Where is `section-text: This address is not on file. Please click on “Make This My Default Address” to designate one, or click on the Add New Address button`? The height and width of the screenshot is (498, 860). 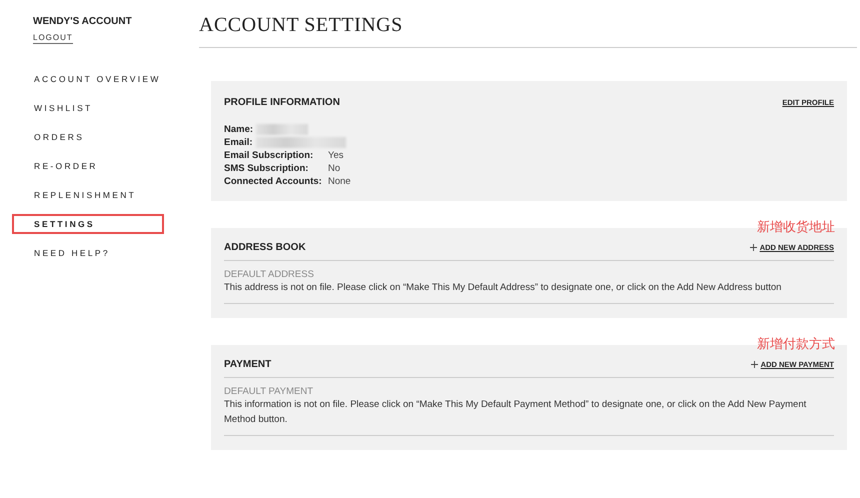
section-text: This address is not on file. Please click on “Make This My Default Address” to designate one, or click on the Add New Address button is located at coordinates (529, 292).